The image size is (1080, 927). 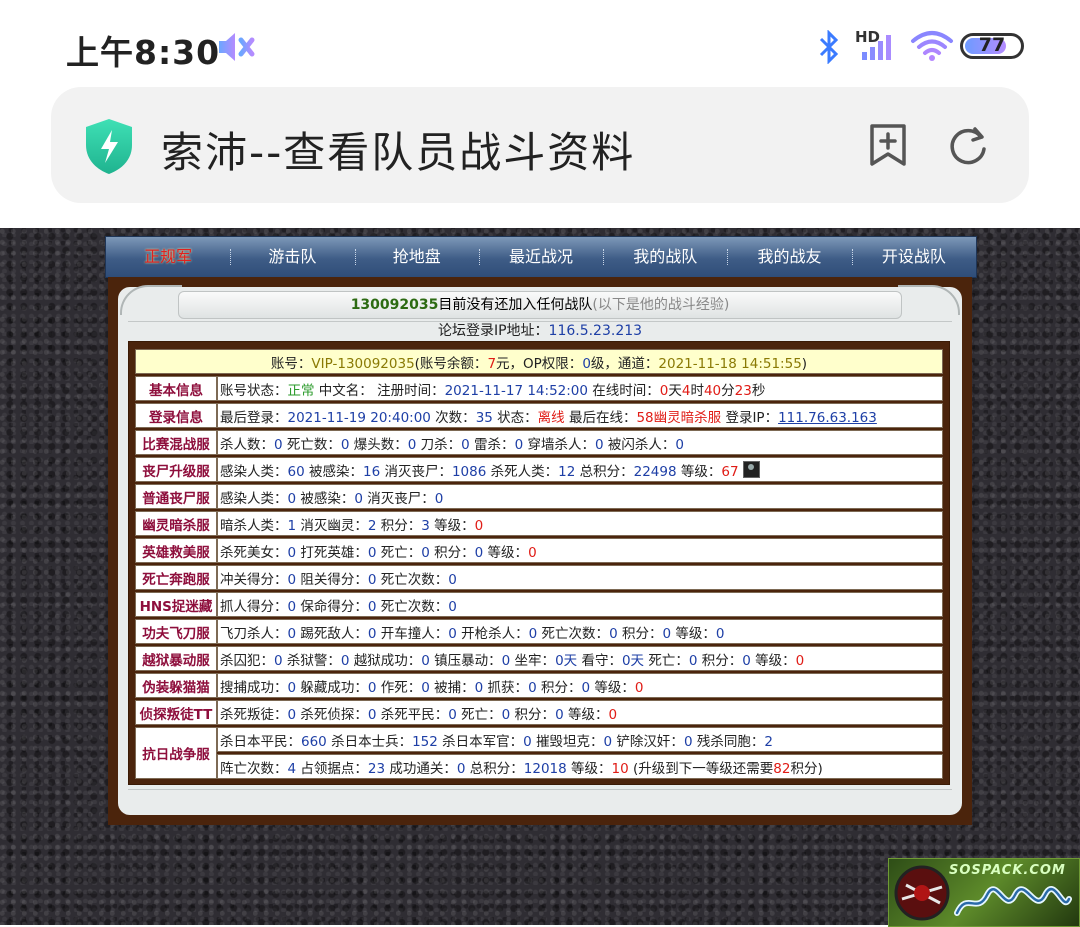 What do you see at coordinates (580, 496) in the screenshot?
I see `row-stats: 感染人类：0 被感染：0 消灭丧尸：0` at bounding box center [580, 496].